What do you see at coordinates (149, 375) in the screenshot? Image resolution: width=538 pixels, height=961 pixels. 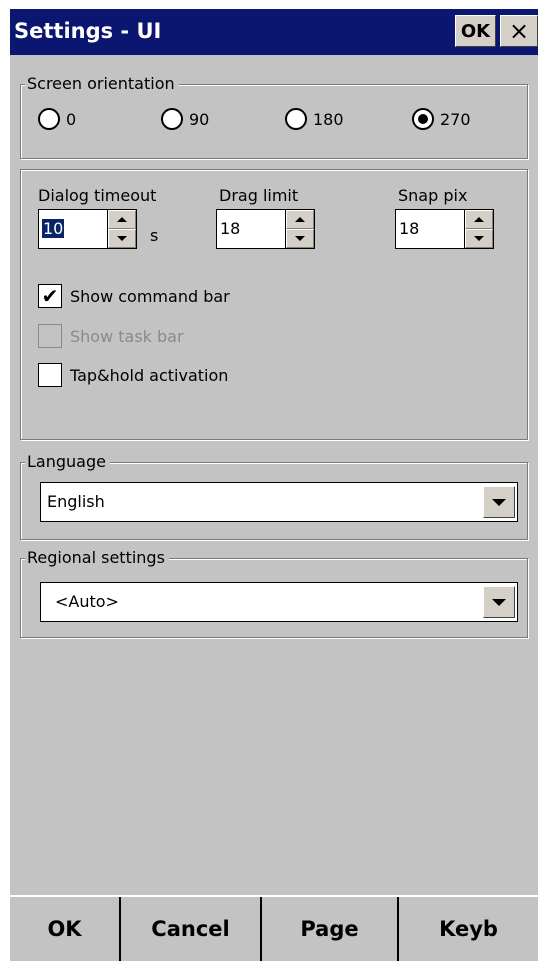 I see `tap-hold-activation-label: Tap&hold activation` at bounding box center [149, 375].